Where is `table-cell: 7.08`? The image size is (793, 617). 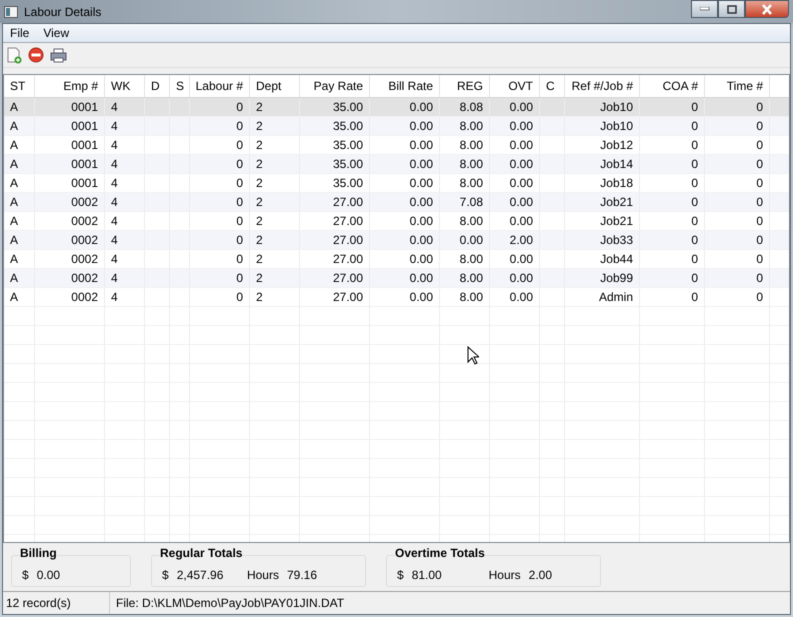
table-cell: 7.08 is located at coordinates (465, 202).